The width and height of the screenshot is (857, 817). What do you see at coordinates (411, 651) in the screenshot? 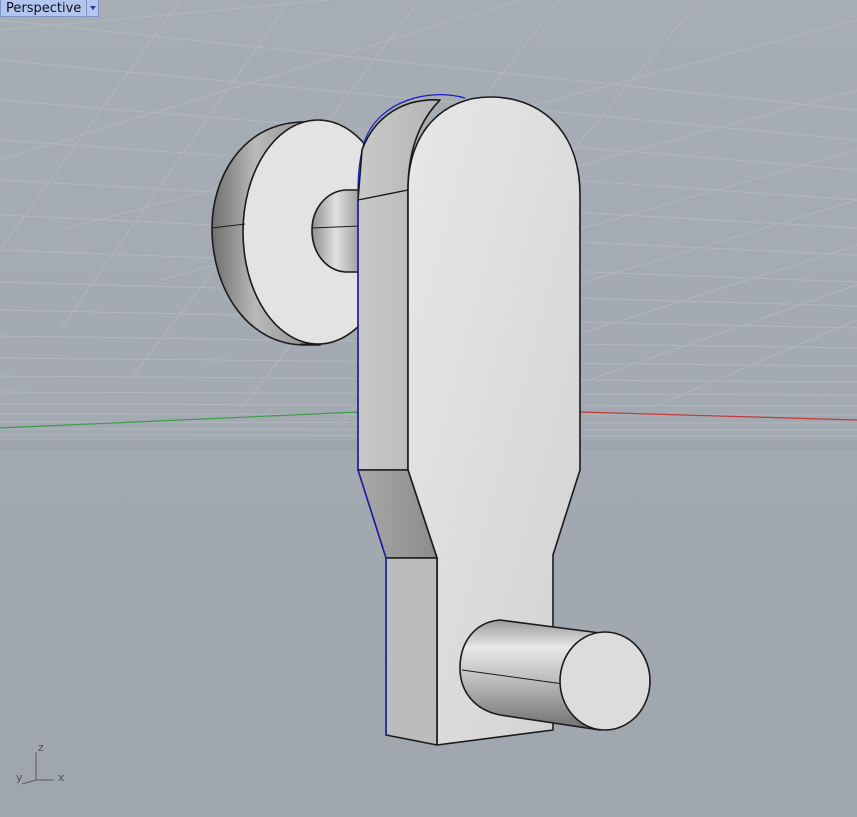
I see `bracket-lower-side-face` at bounding box center [411, 651].